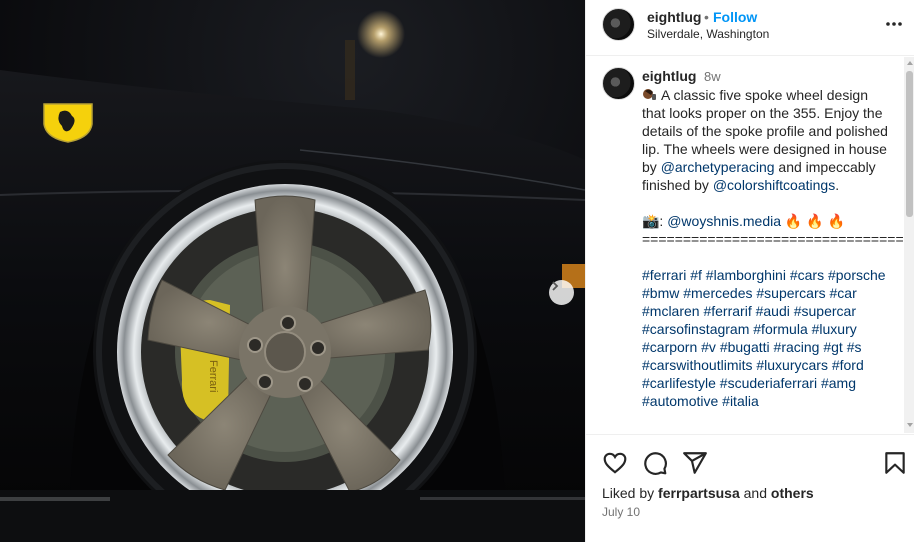 This screenshot has width=914, height=542. I want to click on caption-end: ., so click(837, 185).